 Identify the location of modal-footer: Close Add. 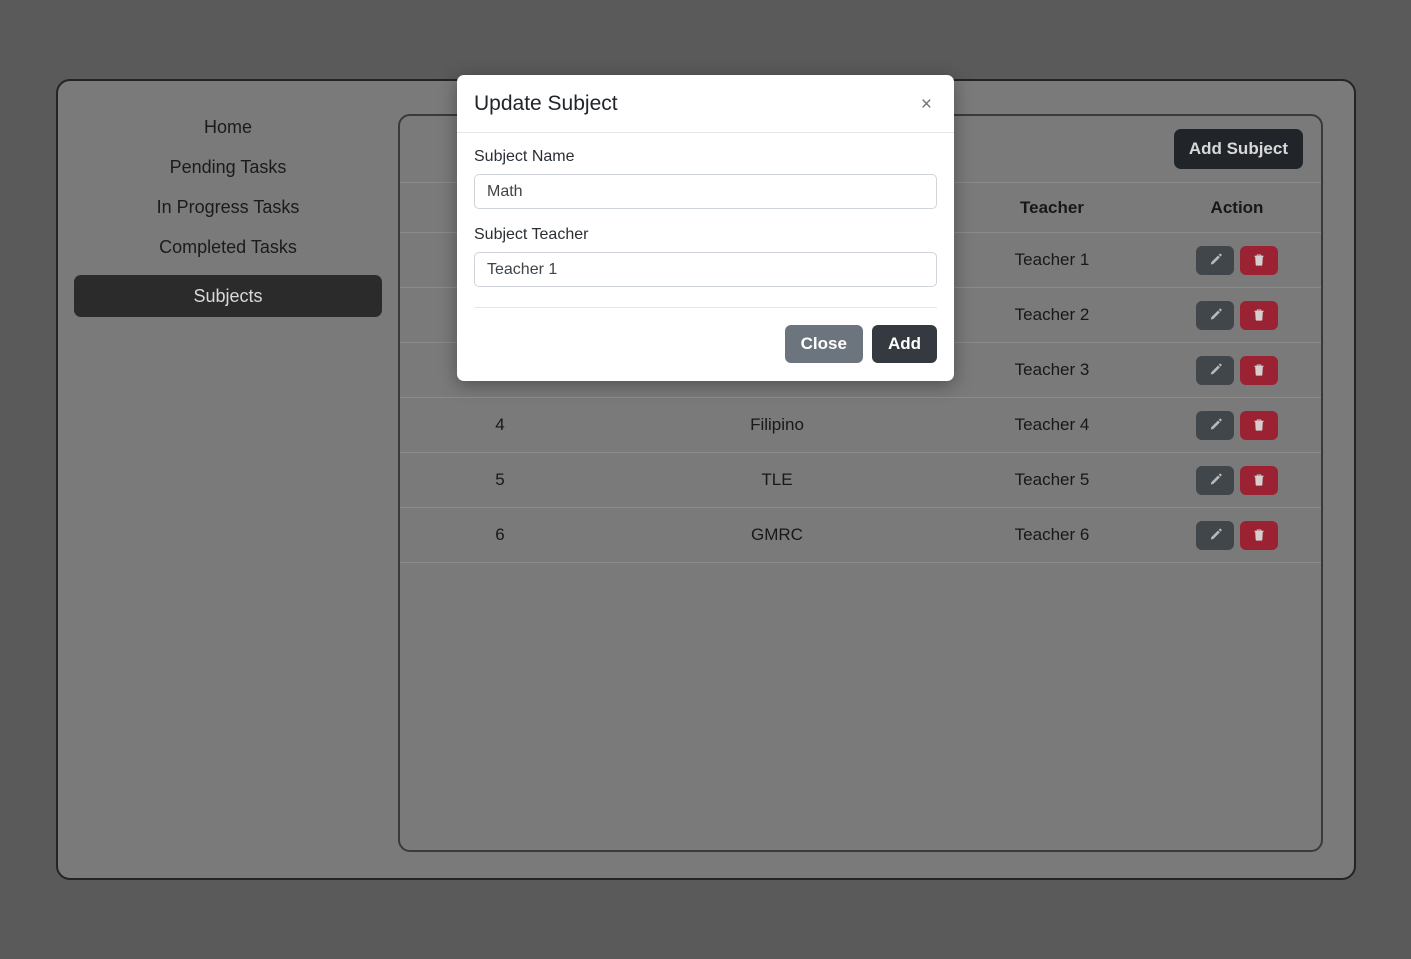
(705, 344).